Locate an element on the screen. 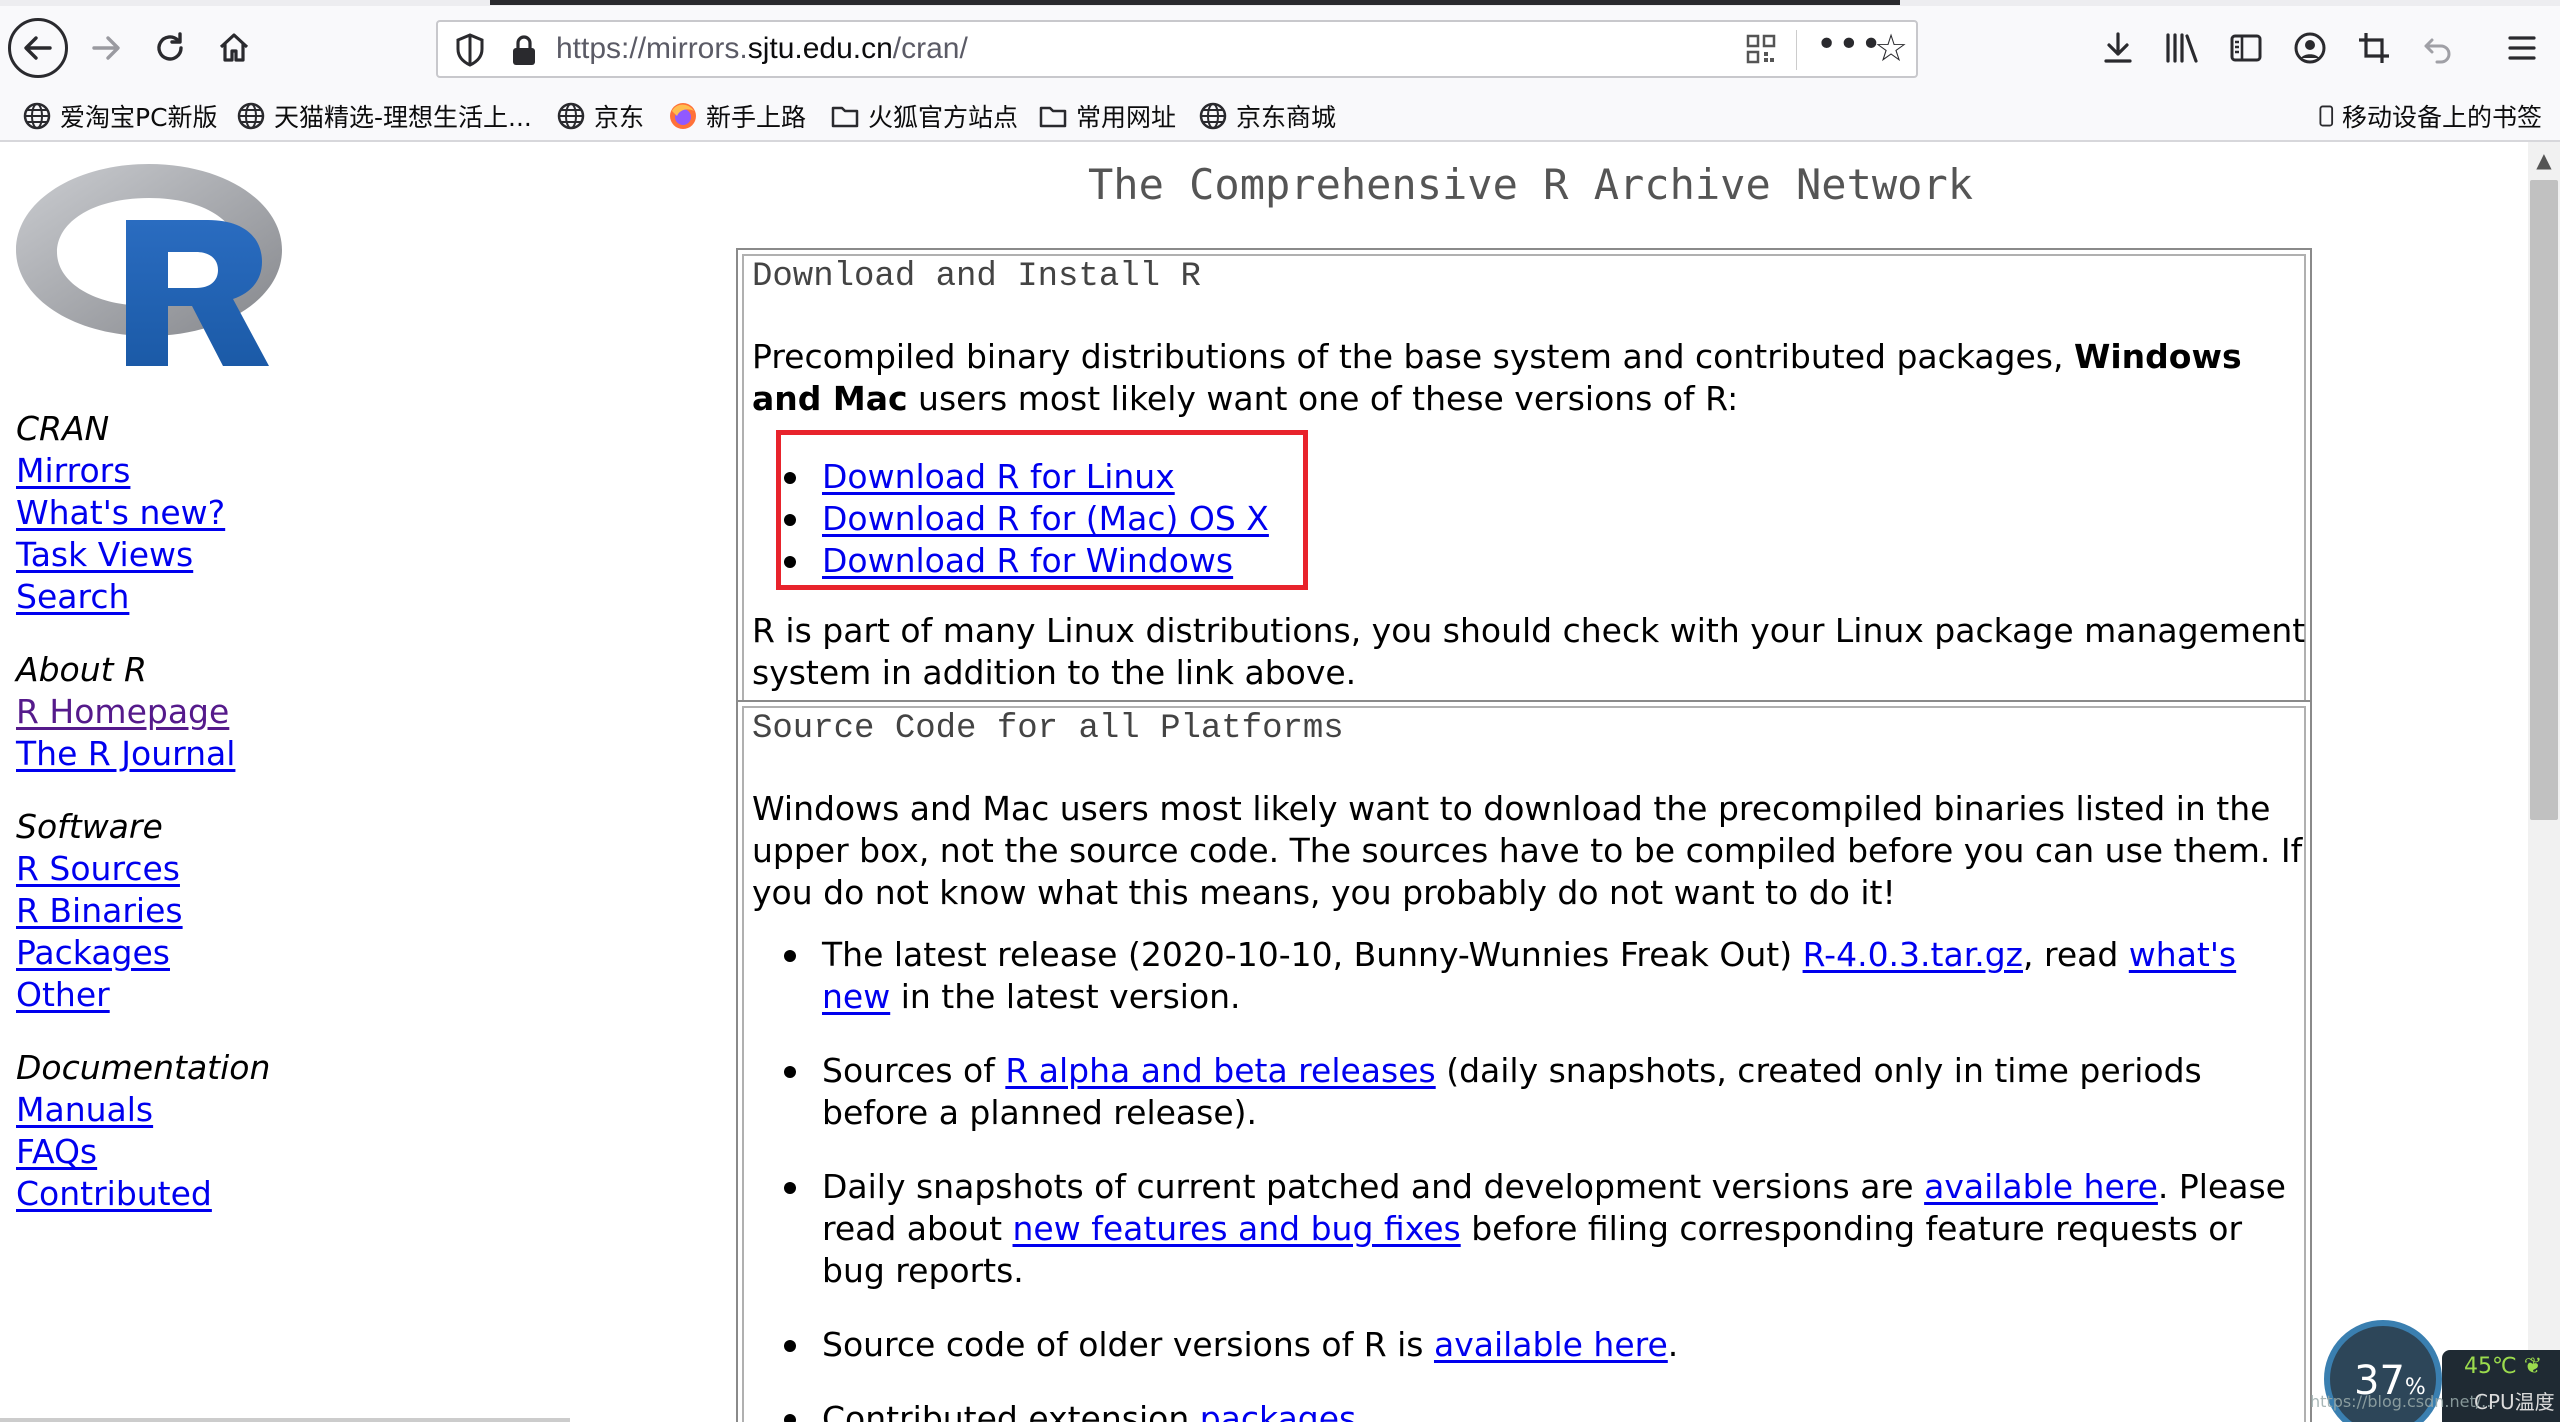 The height and width of the screenshot is (1422, 2560). reload-icon is located at coordinates (170, 46).